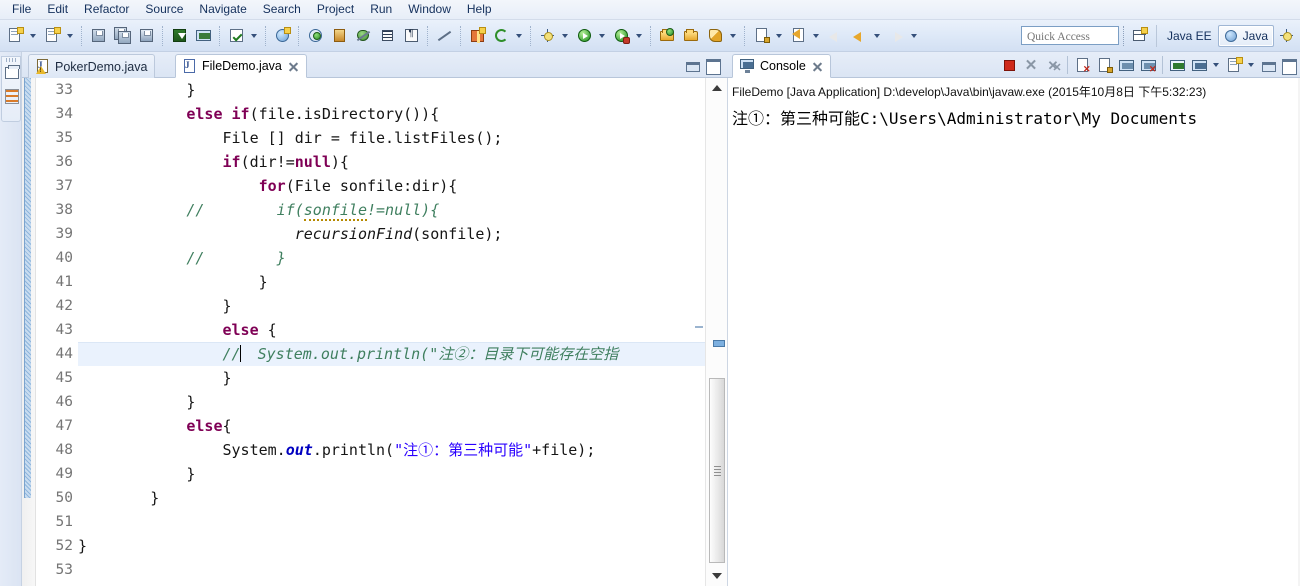 The image size is (1300, 586). Describe the element at coordinates (691, 36) in the screenshot. I see `open-task-icon` at that location.